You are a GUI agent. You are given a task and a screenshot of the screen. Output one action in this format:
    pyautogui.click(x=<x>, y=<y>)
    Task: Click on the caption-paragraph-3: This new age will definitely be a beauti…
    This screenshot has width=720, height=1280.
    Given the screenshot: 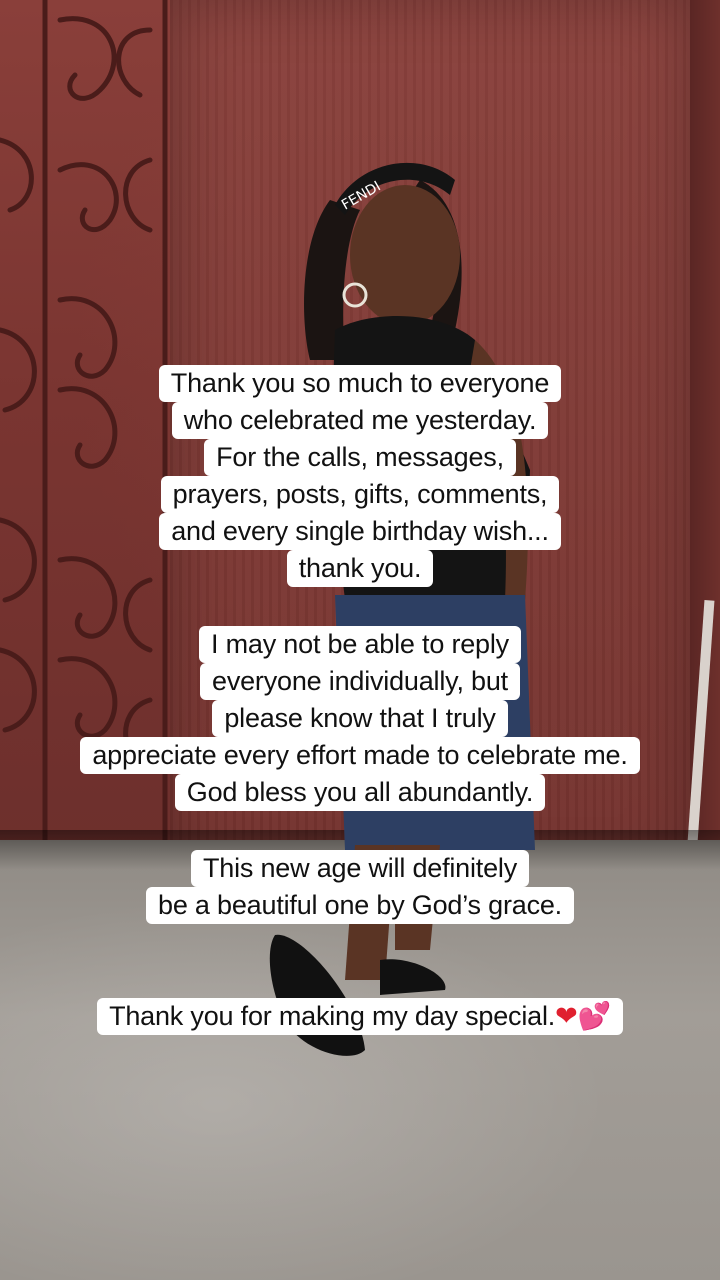 What is the action you would take?
    pyautogui.click(x=360, y=887)
    